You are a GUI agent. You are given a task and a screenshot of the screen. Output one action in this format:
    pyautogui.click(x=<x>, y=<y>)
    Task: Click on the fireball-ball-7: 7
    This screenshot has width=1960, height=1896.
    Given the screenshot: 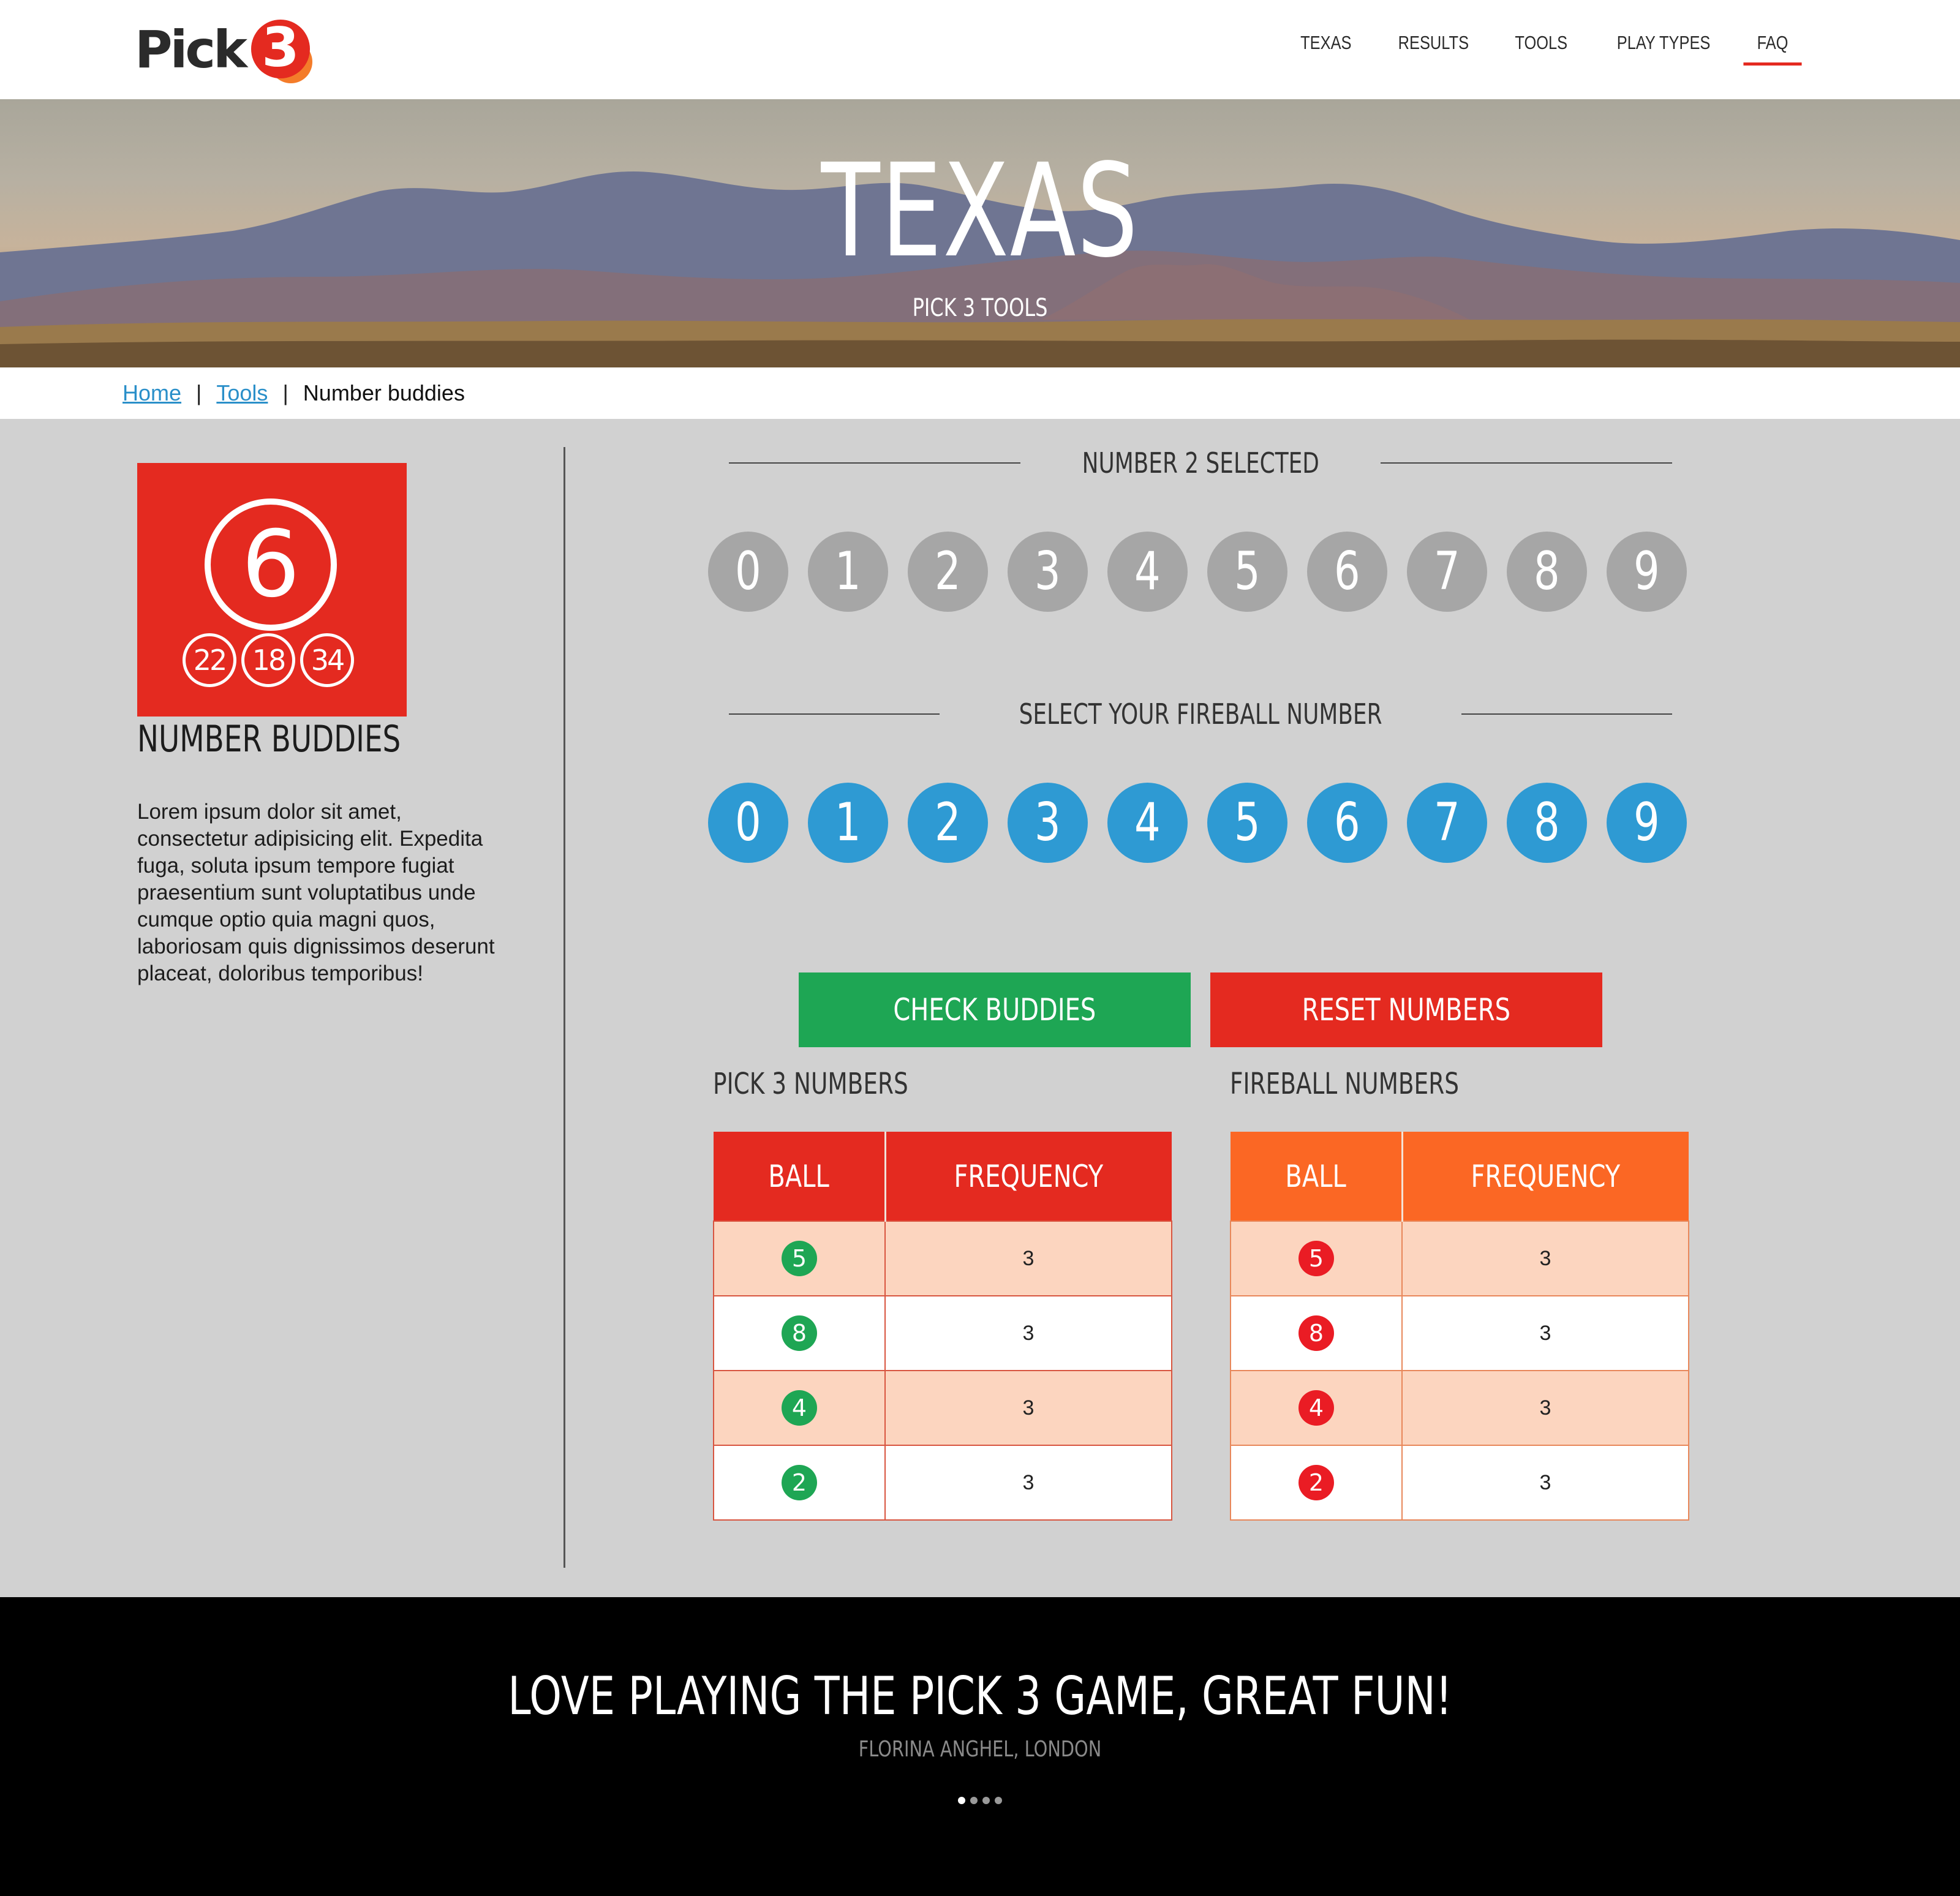 What is the action you would take?
    pyautogui.click(x=1447, y=823)
    